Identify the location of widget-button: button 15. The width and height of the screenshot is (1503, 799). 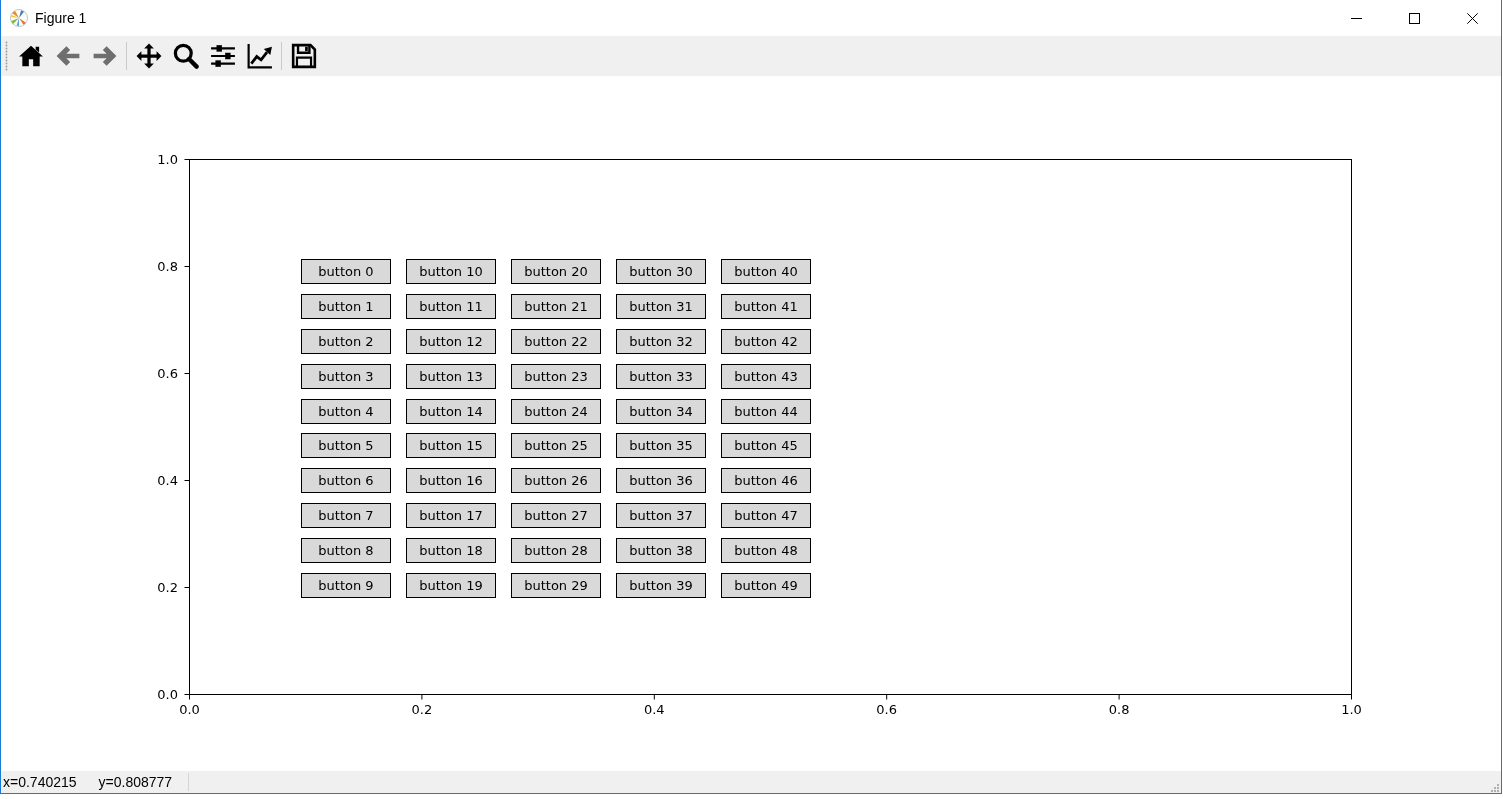
(451, 446).